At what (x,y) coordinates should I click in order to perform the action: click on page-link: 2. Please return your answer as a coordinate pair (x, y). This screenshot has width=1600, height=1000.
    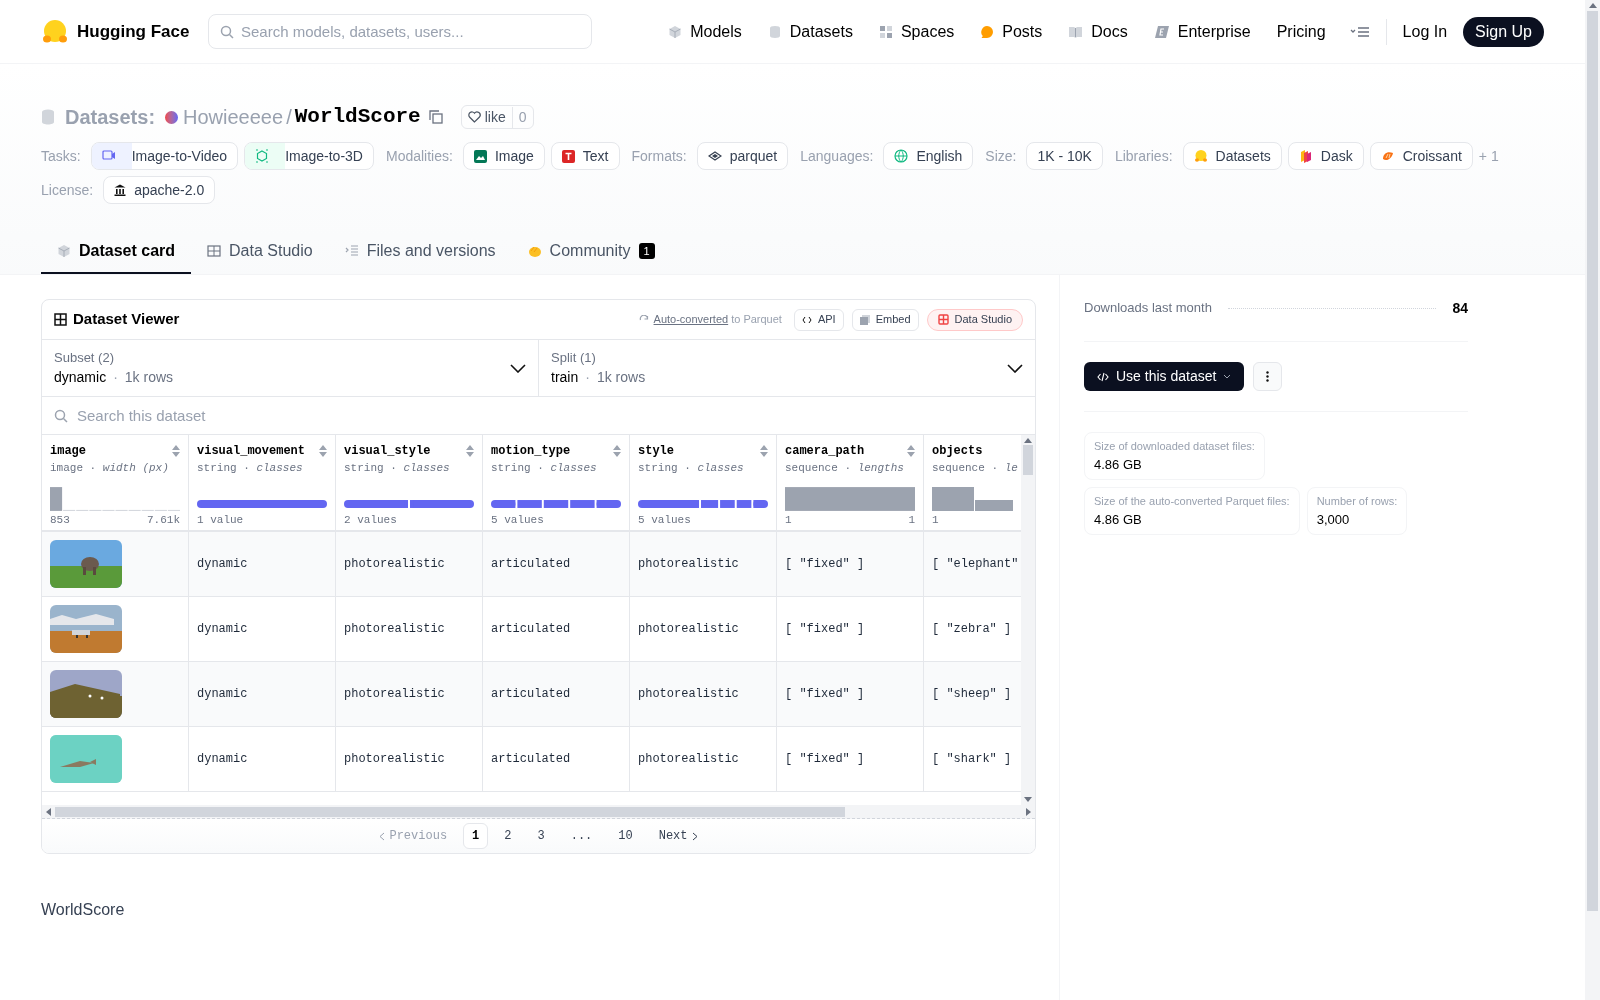
    Looking at the image, I should click on (508, 836).